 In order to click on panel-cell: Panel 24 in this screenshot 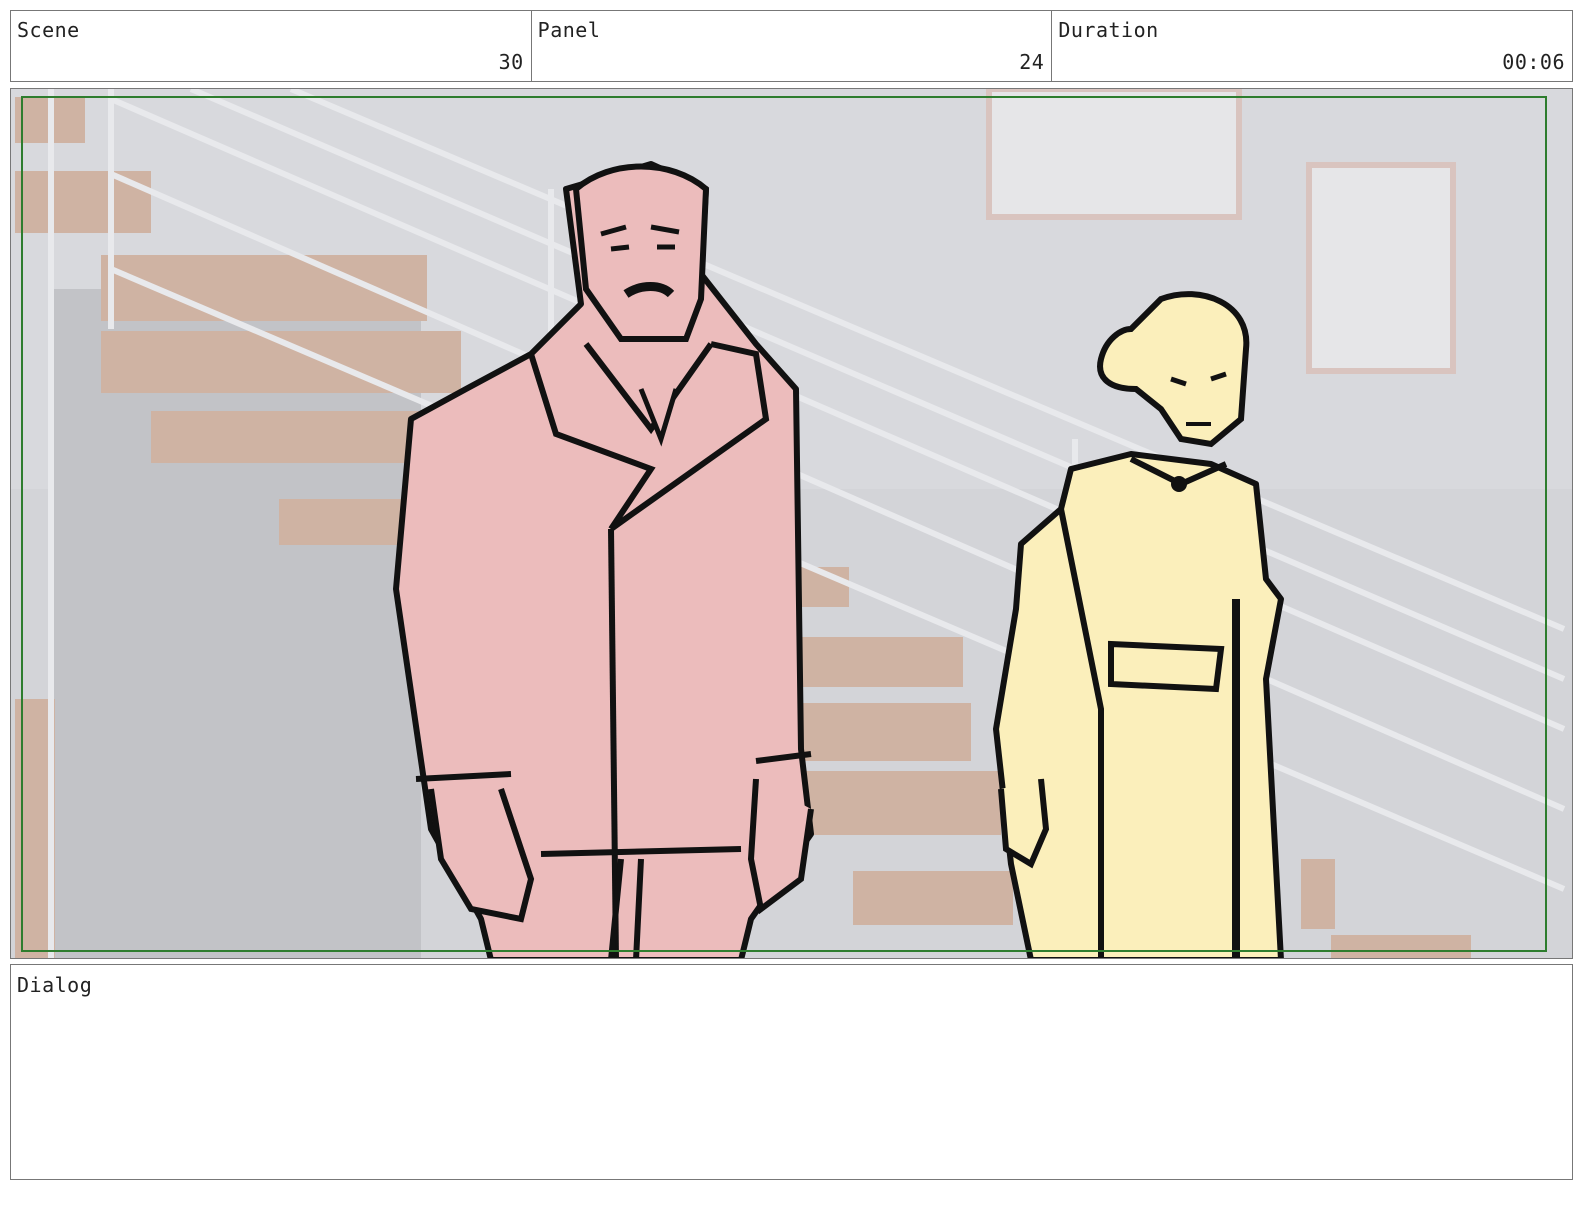, I will do `click(792, 46)`.